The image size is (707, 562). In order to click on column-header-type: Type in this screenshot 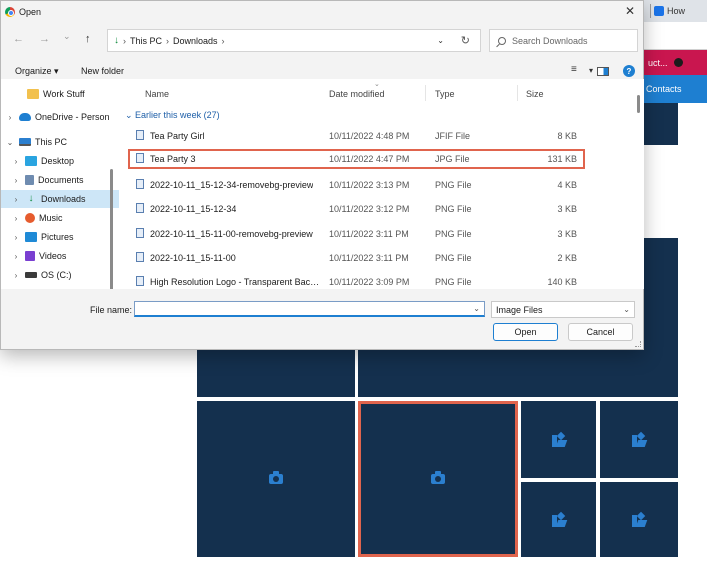, I will do `click(445, 94)`.